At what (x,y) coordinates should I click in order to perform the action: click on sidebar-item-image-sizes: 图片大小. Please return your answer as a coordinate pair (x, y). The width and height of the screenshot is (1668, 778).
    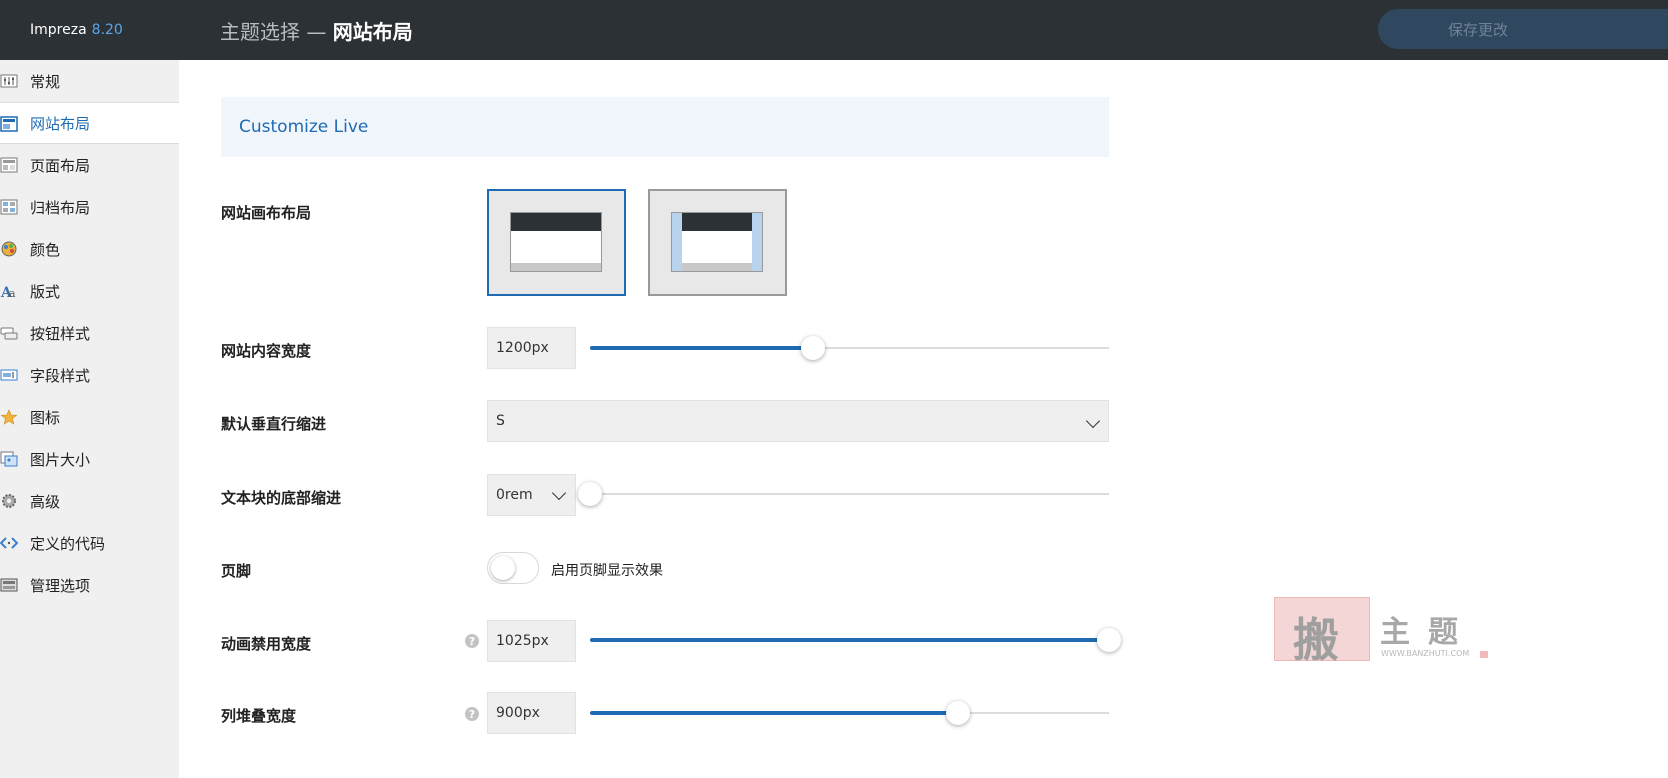
    Looking at the image, I should click on (89, 459).